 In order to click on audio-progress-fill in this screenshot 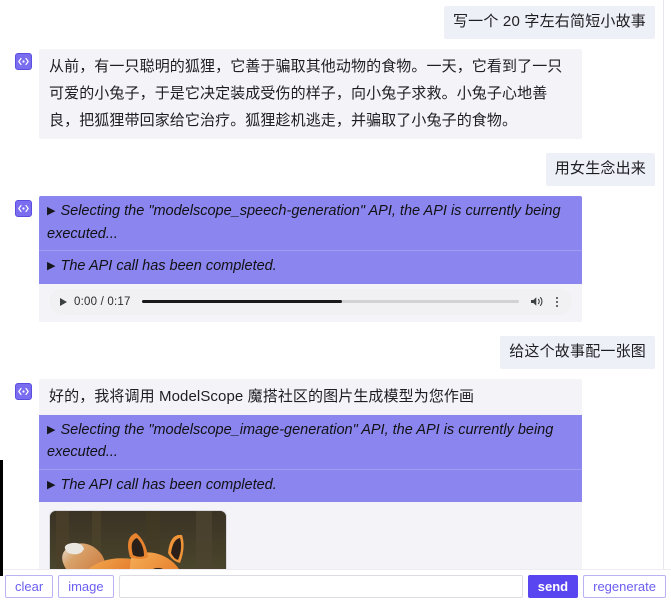, I will do `click(241, 301)`.